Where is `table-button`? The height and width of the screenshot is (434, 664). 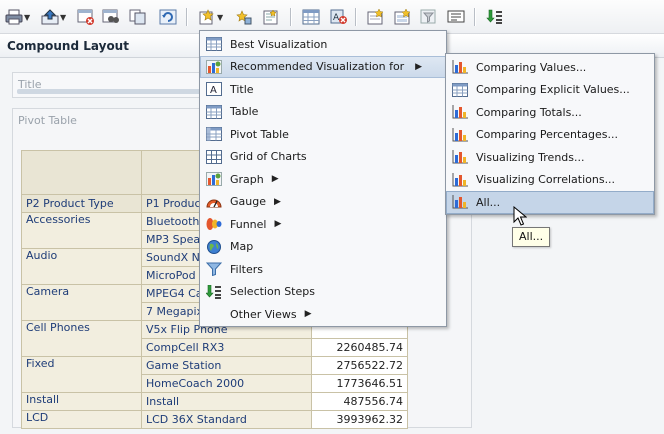 table-button is located at coordinates (311, 17).